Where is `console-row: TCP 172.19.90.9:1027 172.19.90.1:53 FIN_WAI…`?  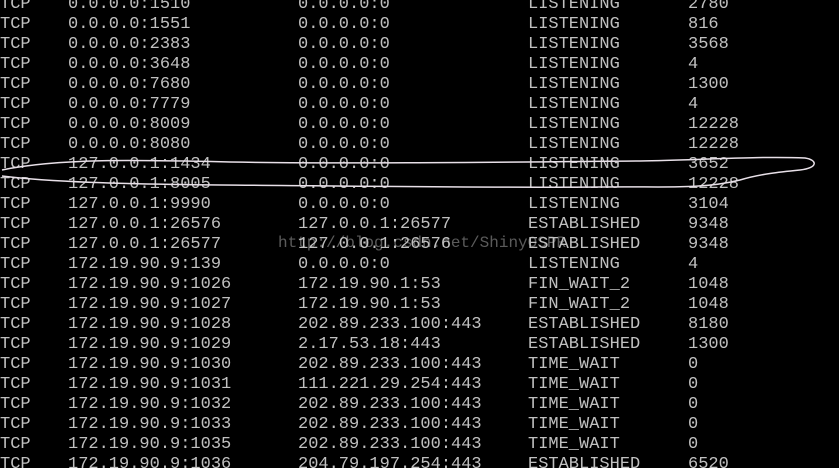 console-row: TCP 172.19.90.9:1027 172.19.90.1:53 FIN_WAI… is located at coordinates (419, 305).